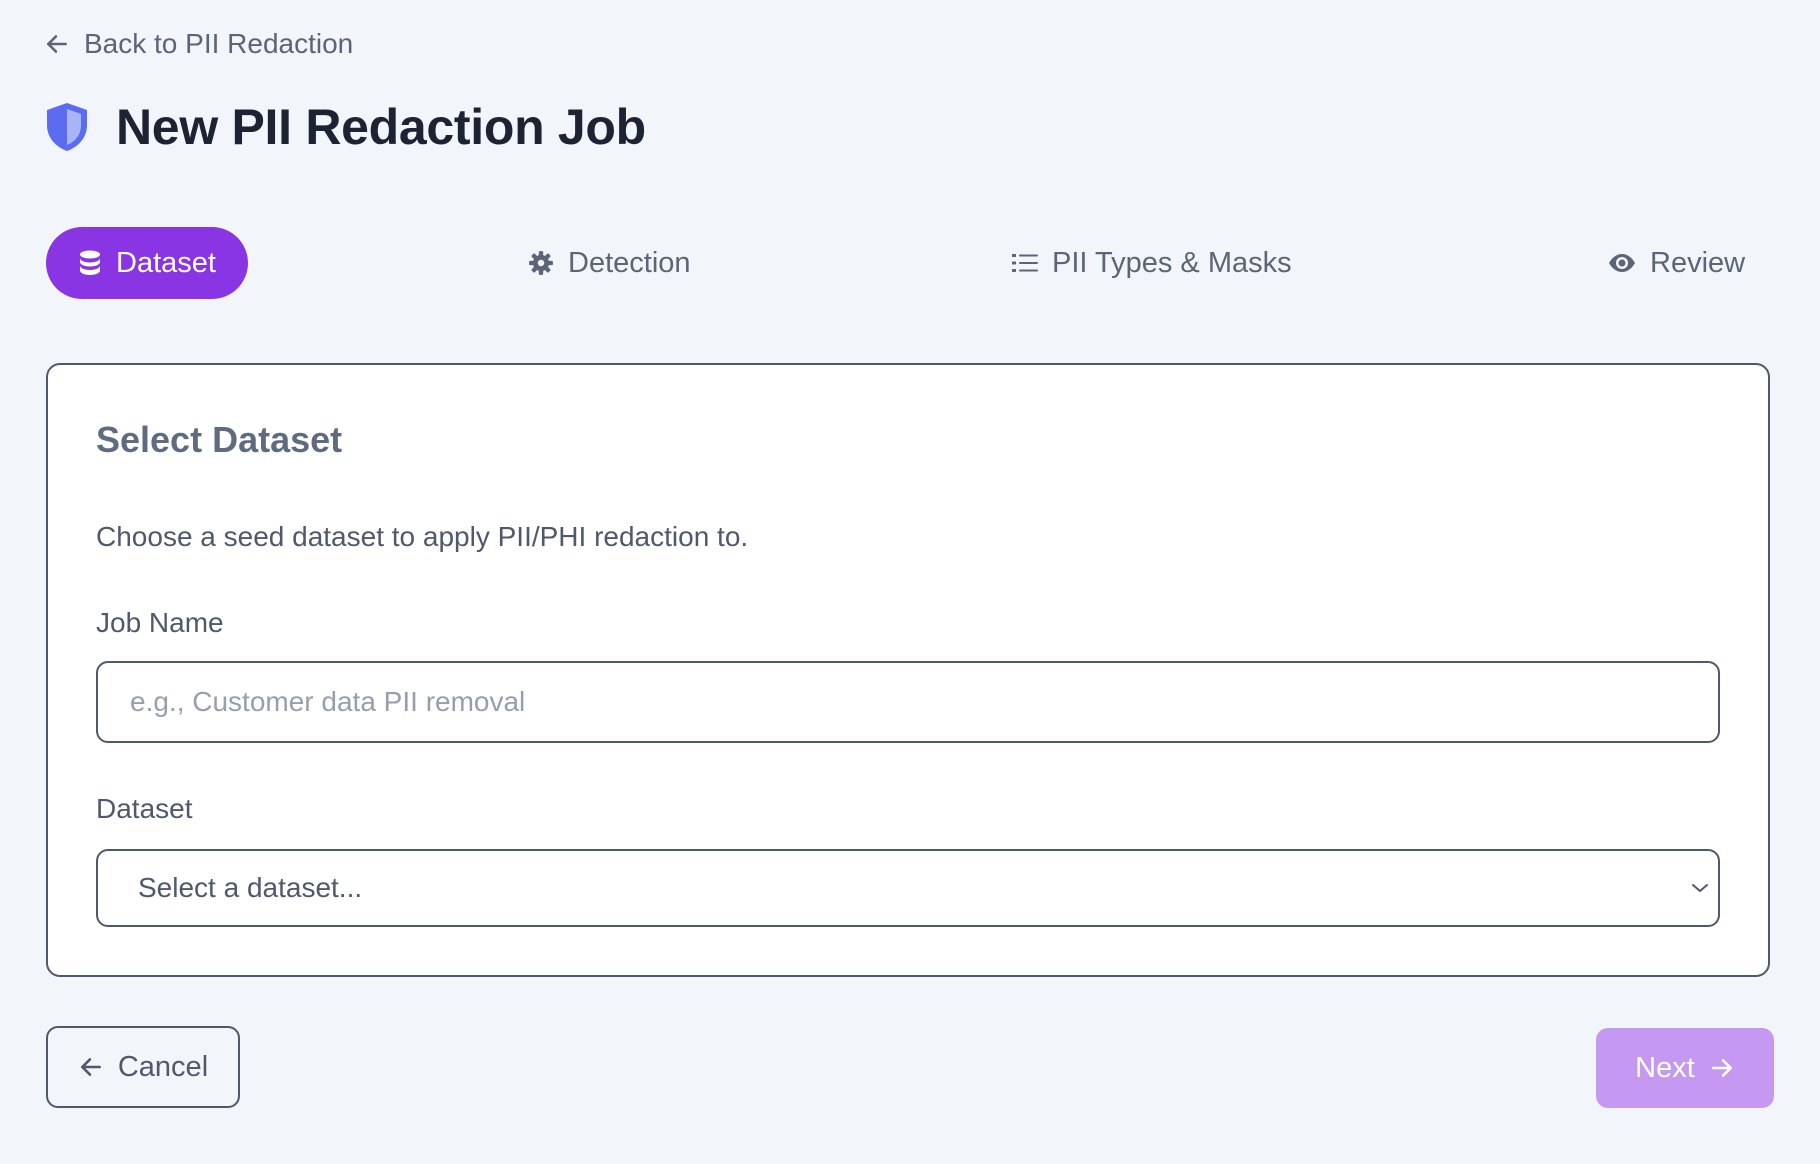  What do you see at coordinates (1665, 1067) in the screenshot?
I see `next-button-label: Next` at bounding box center [1665, 1067].